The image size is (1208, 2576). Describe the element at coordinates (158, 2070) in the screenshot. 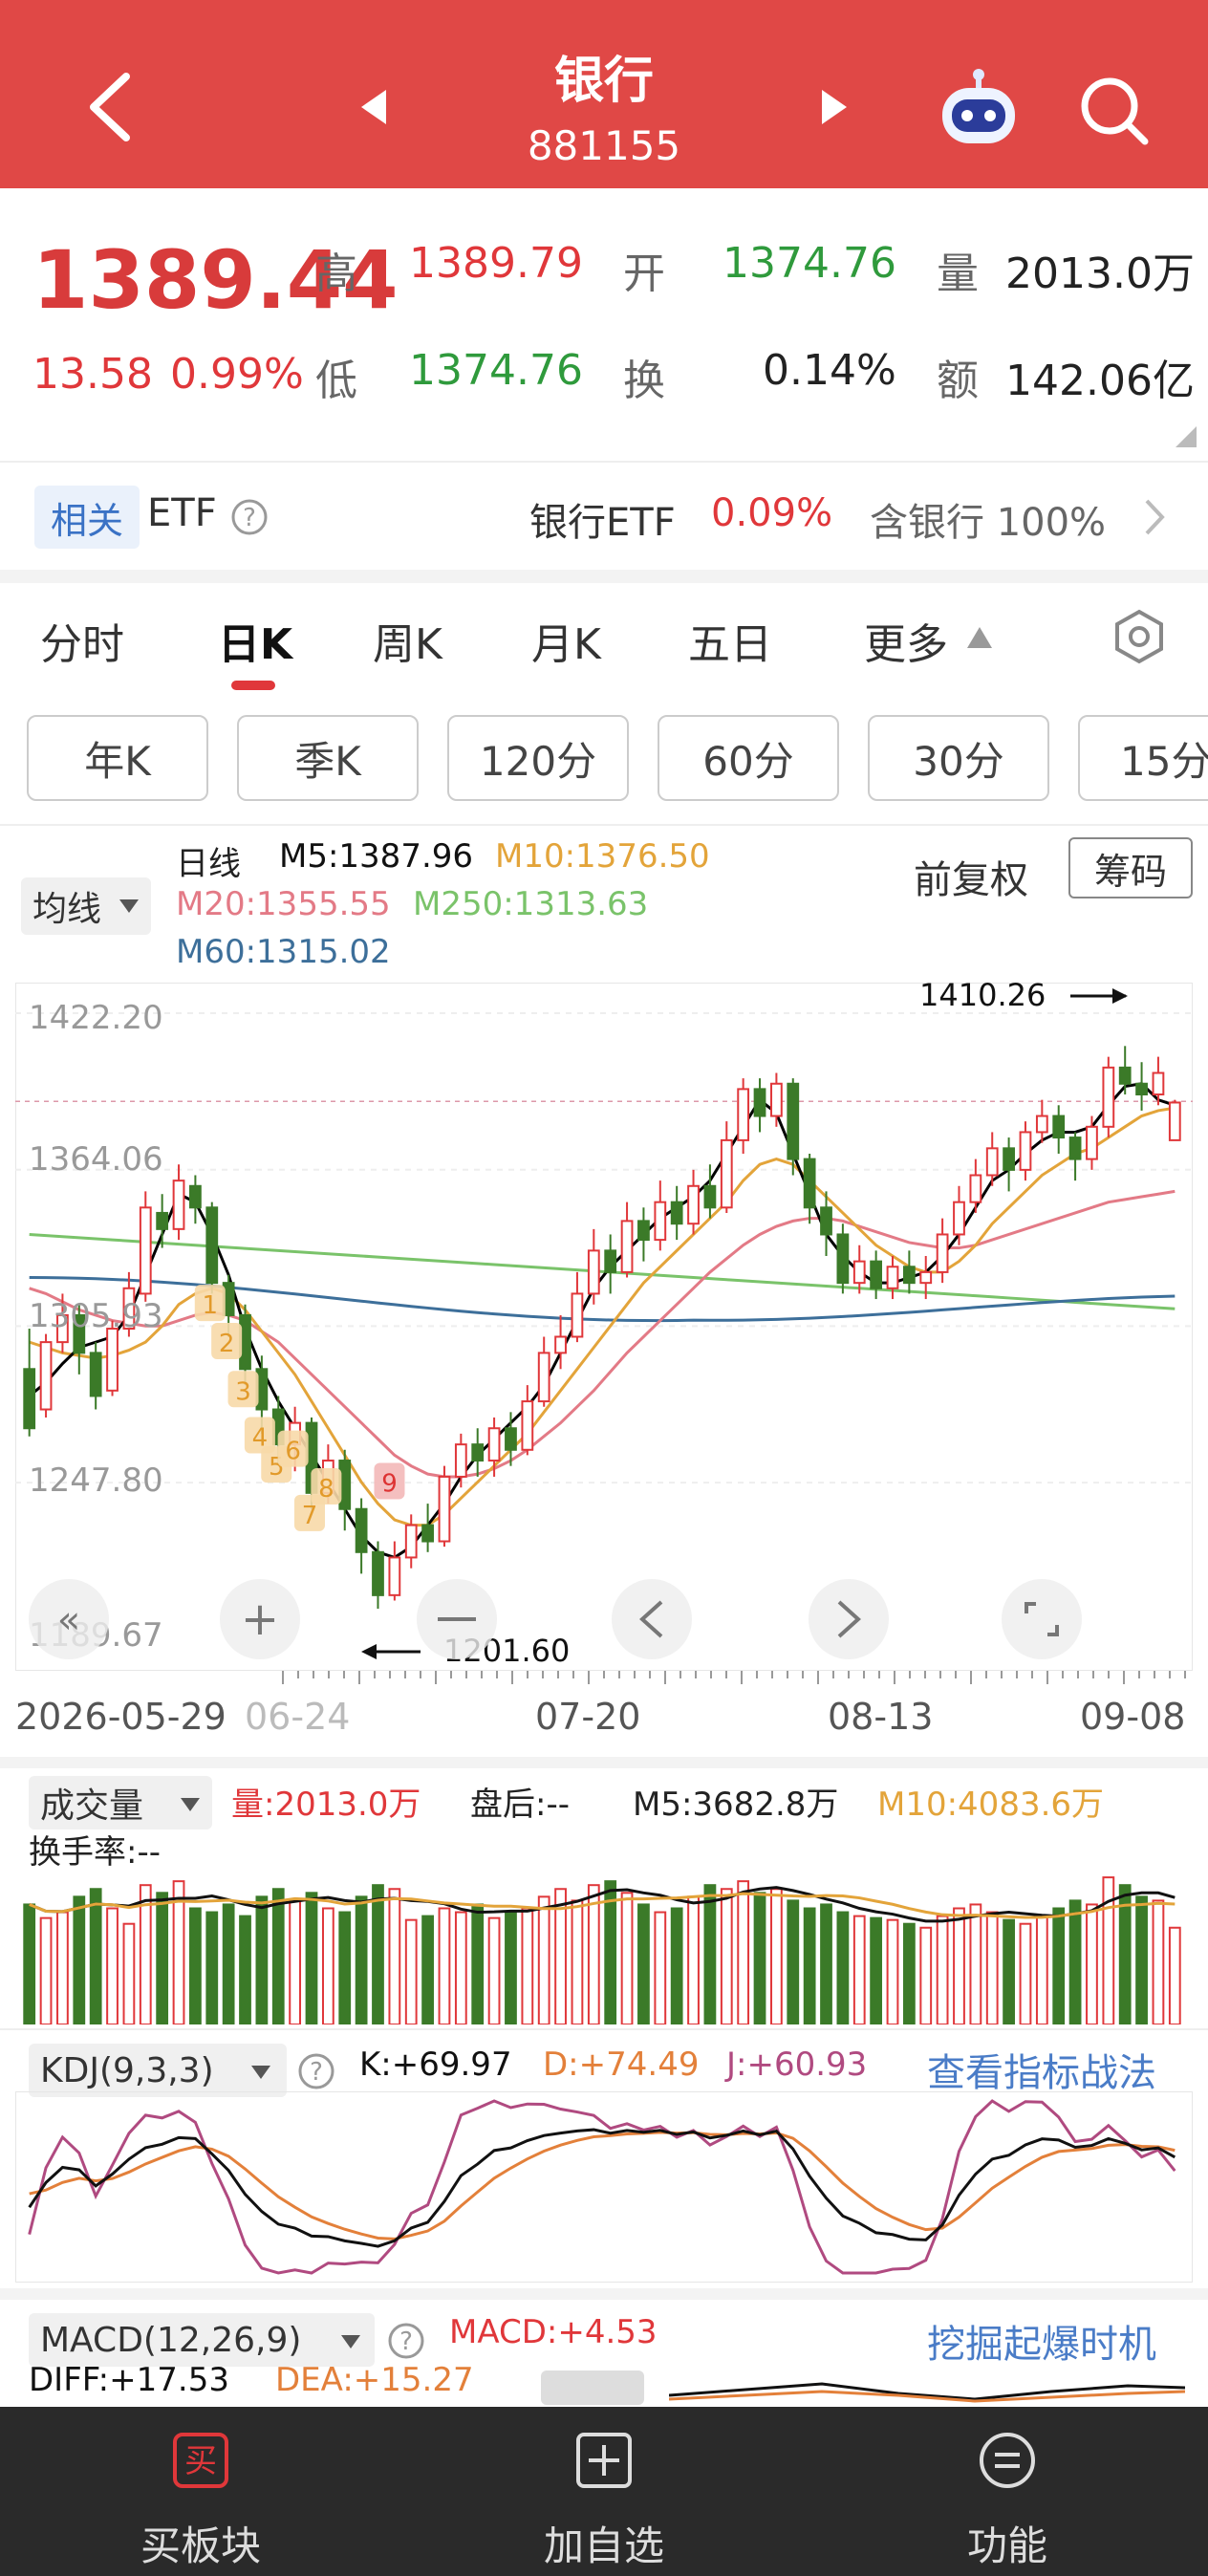

I see `kdj-selector: KDJ(9,3,3)` at that location.